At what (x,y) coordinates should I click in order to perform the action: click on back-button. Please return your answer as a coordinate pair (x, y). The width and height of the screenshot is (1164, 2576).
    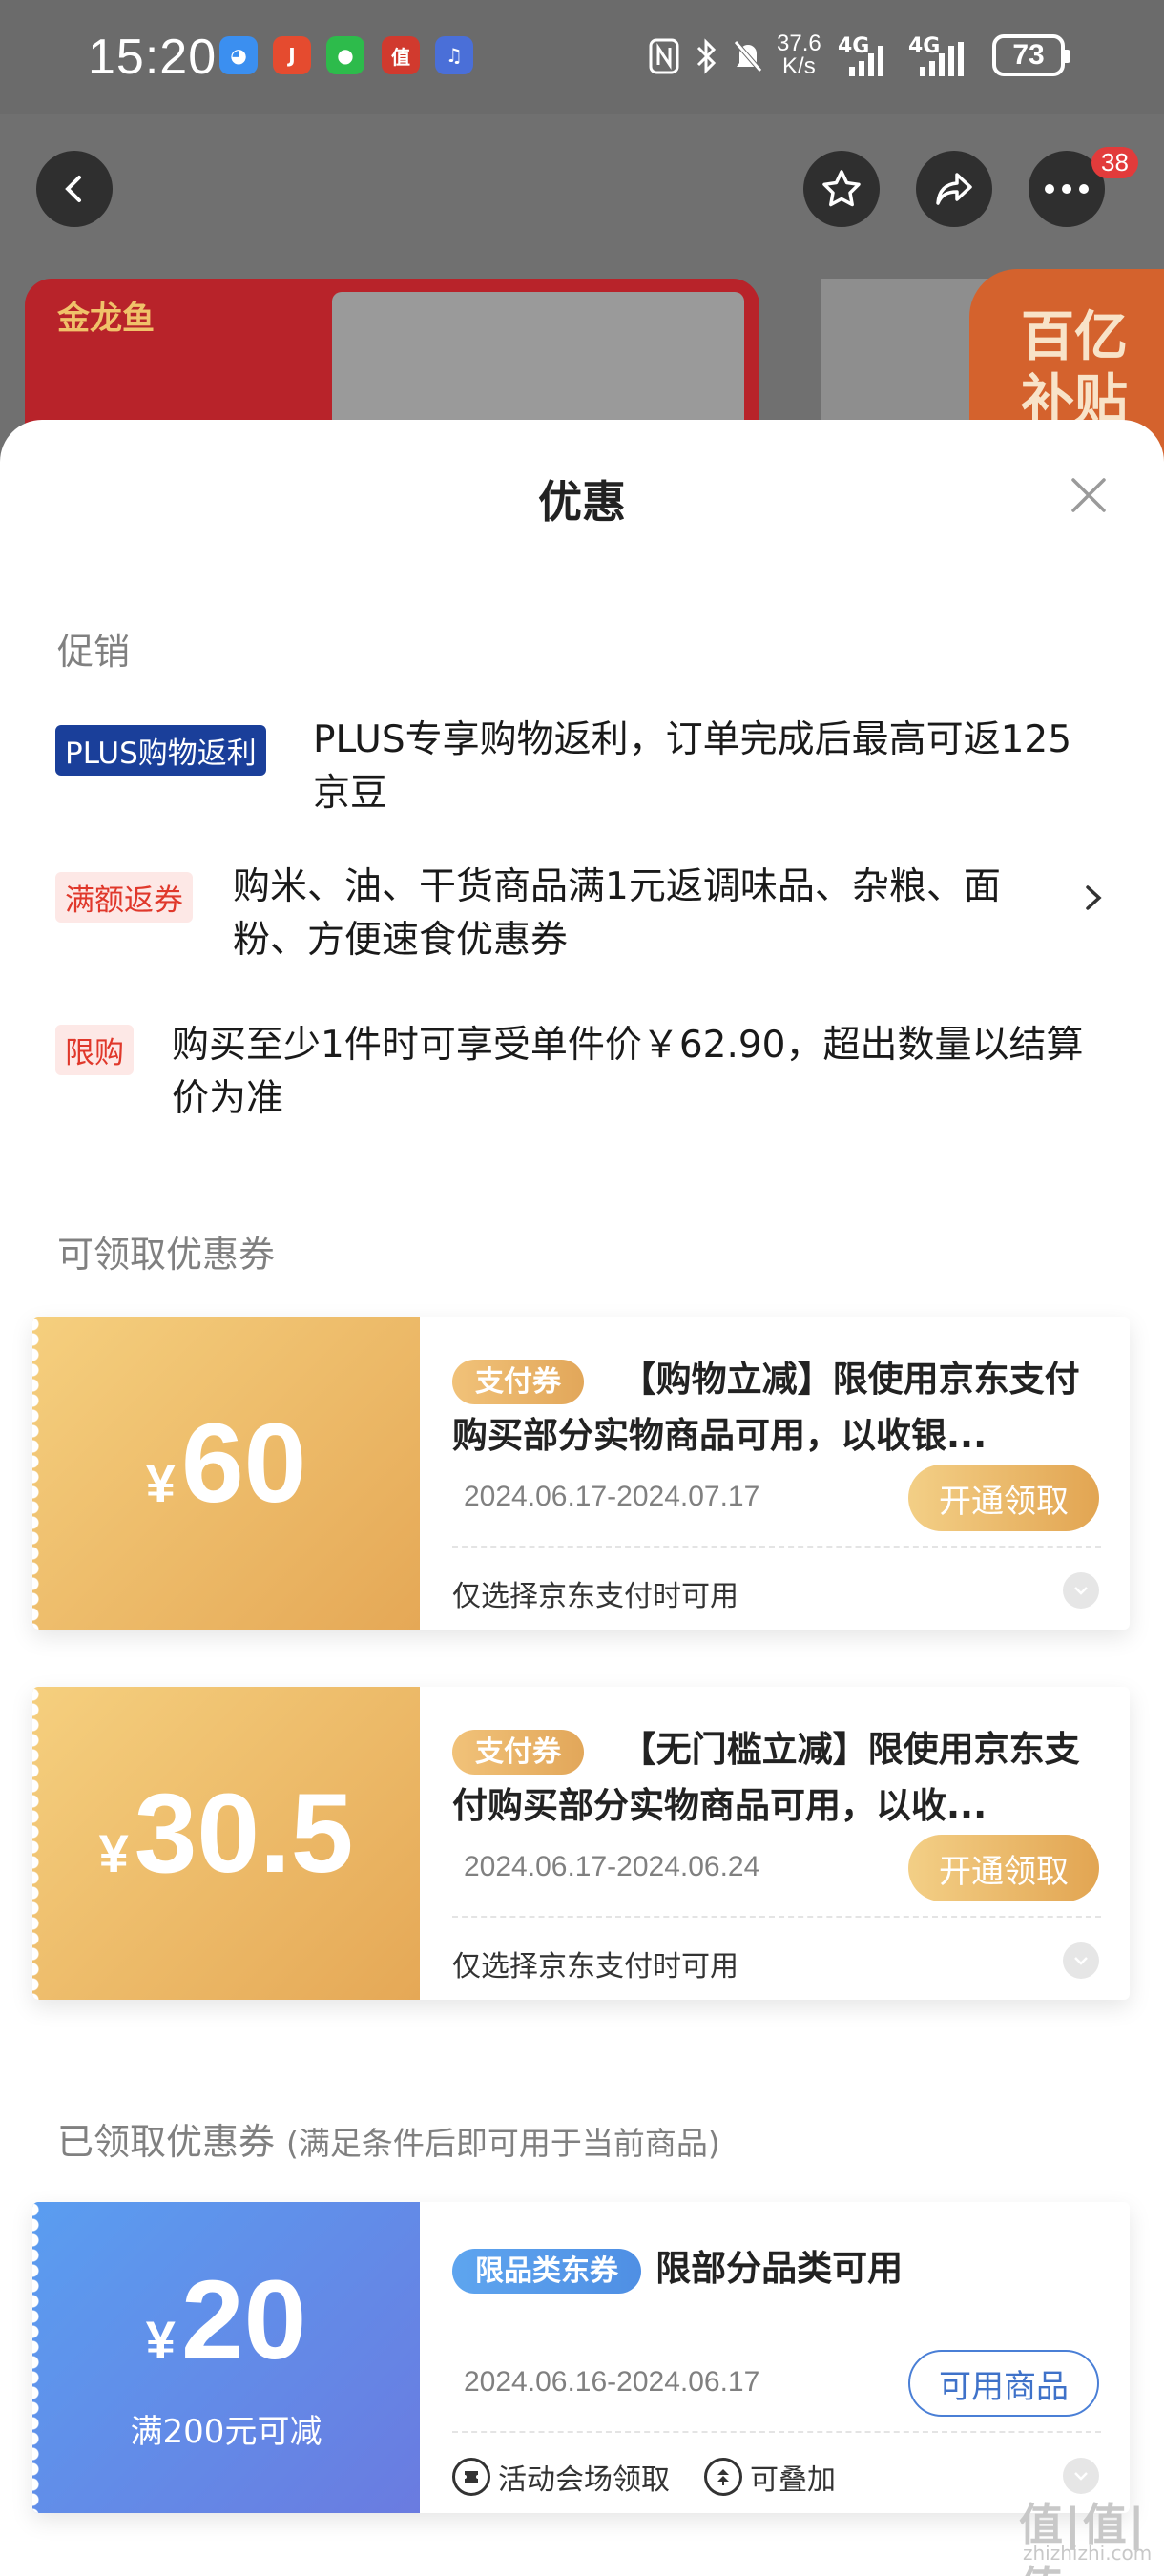
    Looking at the image, I should click on (74, 189).